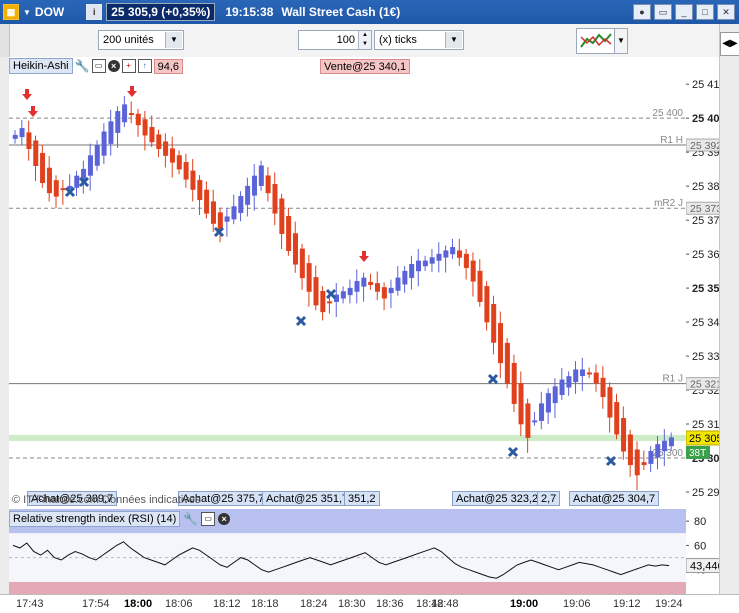  I want to click on buy-order-label: 351,2, so click(362, 498).